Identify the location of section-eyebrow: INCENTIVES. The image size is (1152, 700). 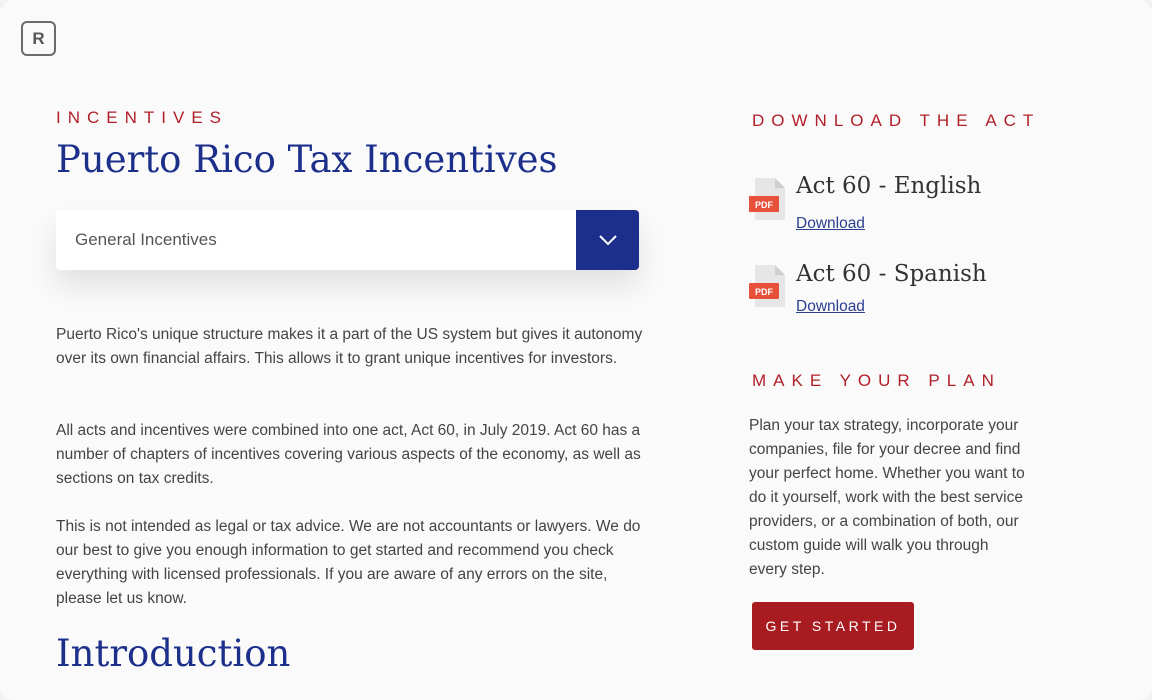
(142, 117).